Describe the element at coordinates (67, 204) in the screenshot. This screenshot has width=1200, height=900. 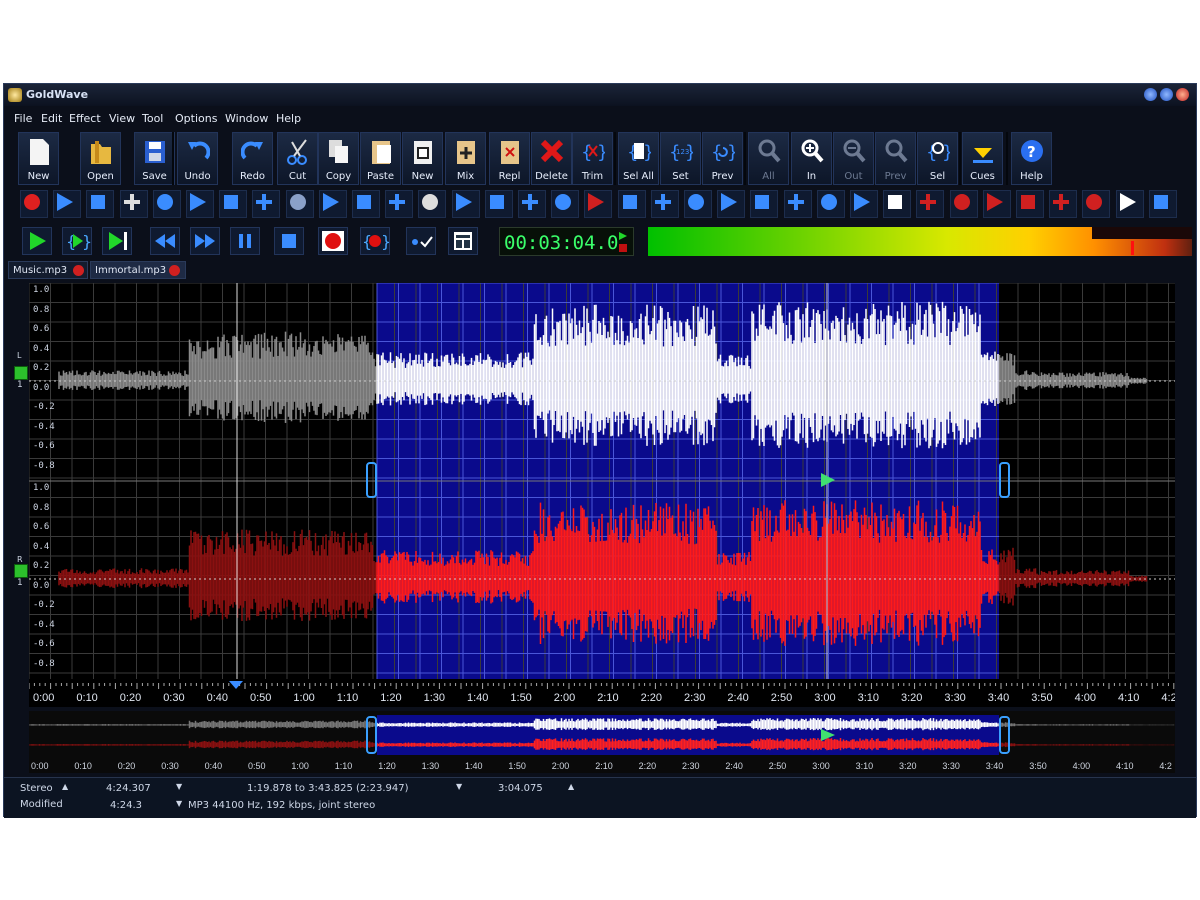
I see `effect-volume-change-button` at that location.